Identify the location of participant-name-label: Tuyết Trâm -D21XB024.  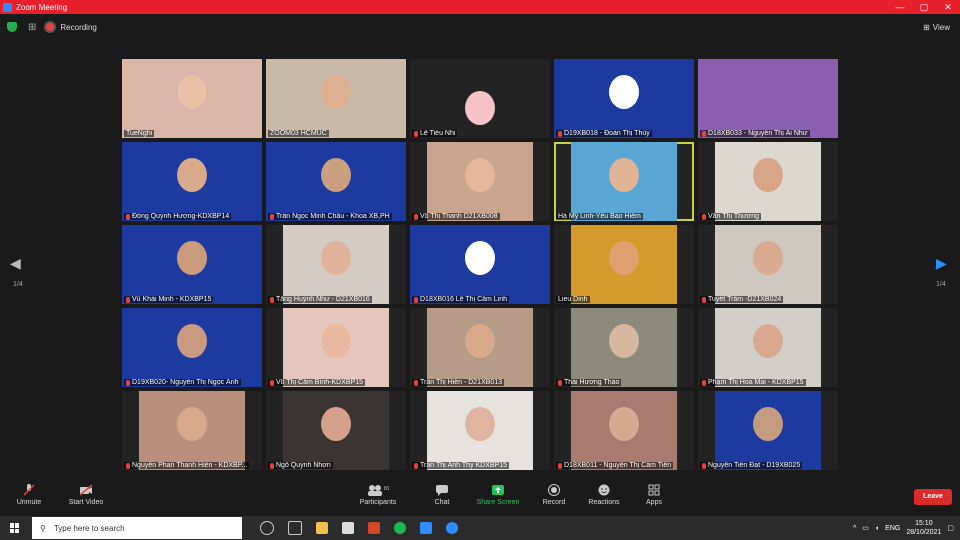
(742, 299).